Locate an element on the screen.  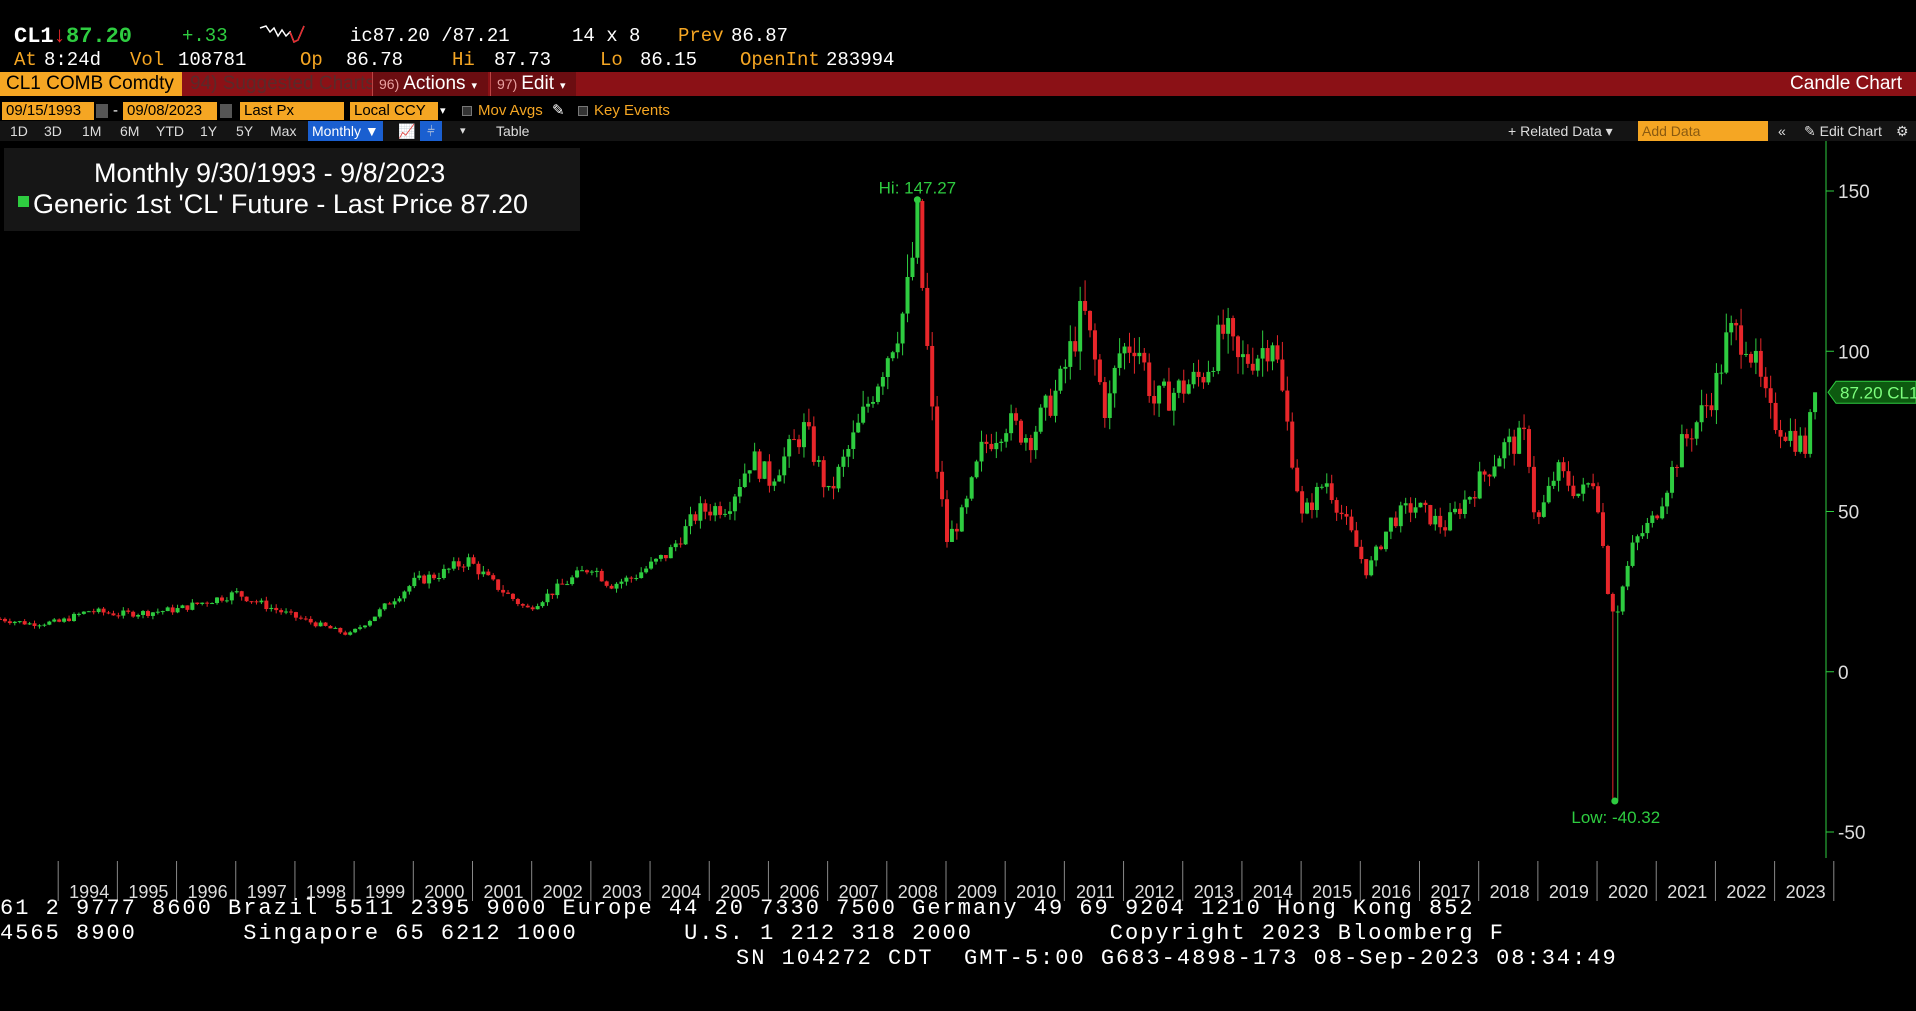
end-date-input: 09/08/2023 is located at coordinates (170, 111).